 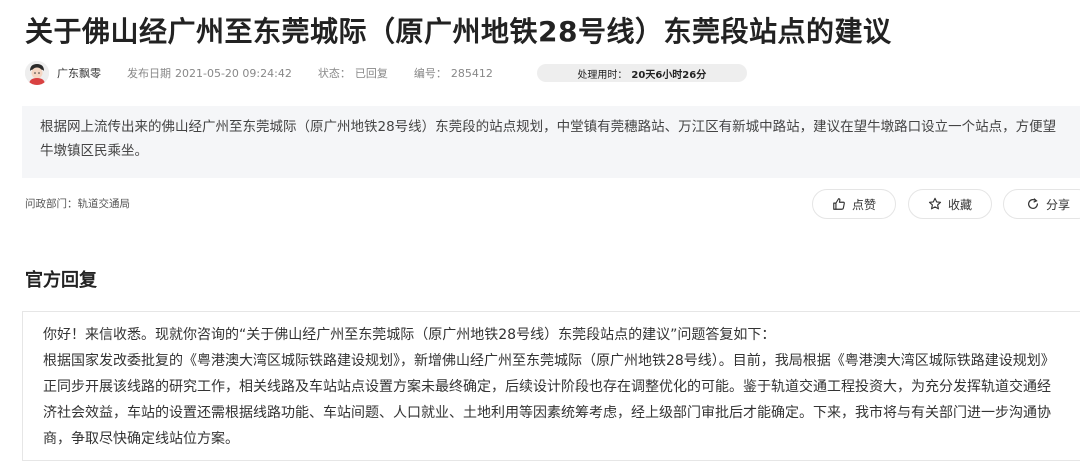 What do you see at coordinates (602, 75) in the screenshot?
I see `processing-label: 处理用时：` at bounding box center [602, 75].